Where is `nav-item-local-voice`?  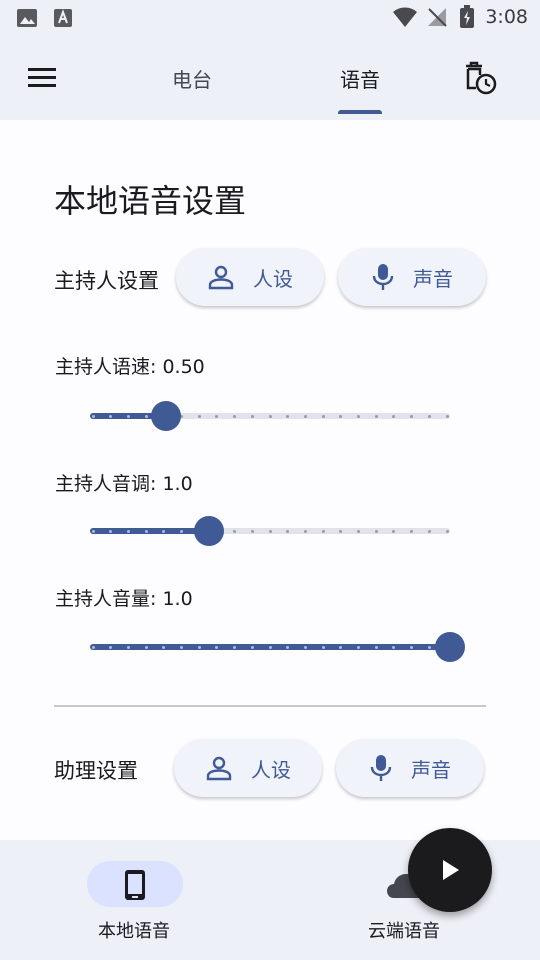 nav-item-local-voice is located at coordinates (135, 884).